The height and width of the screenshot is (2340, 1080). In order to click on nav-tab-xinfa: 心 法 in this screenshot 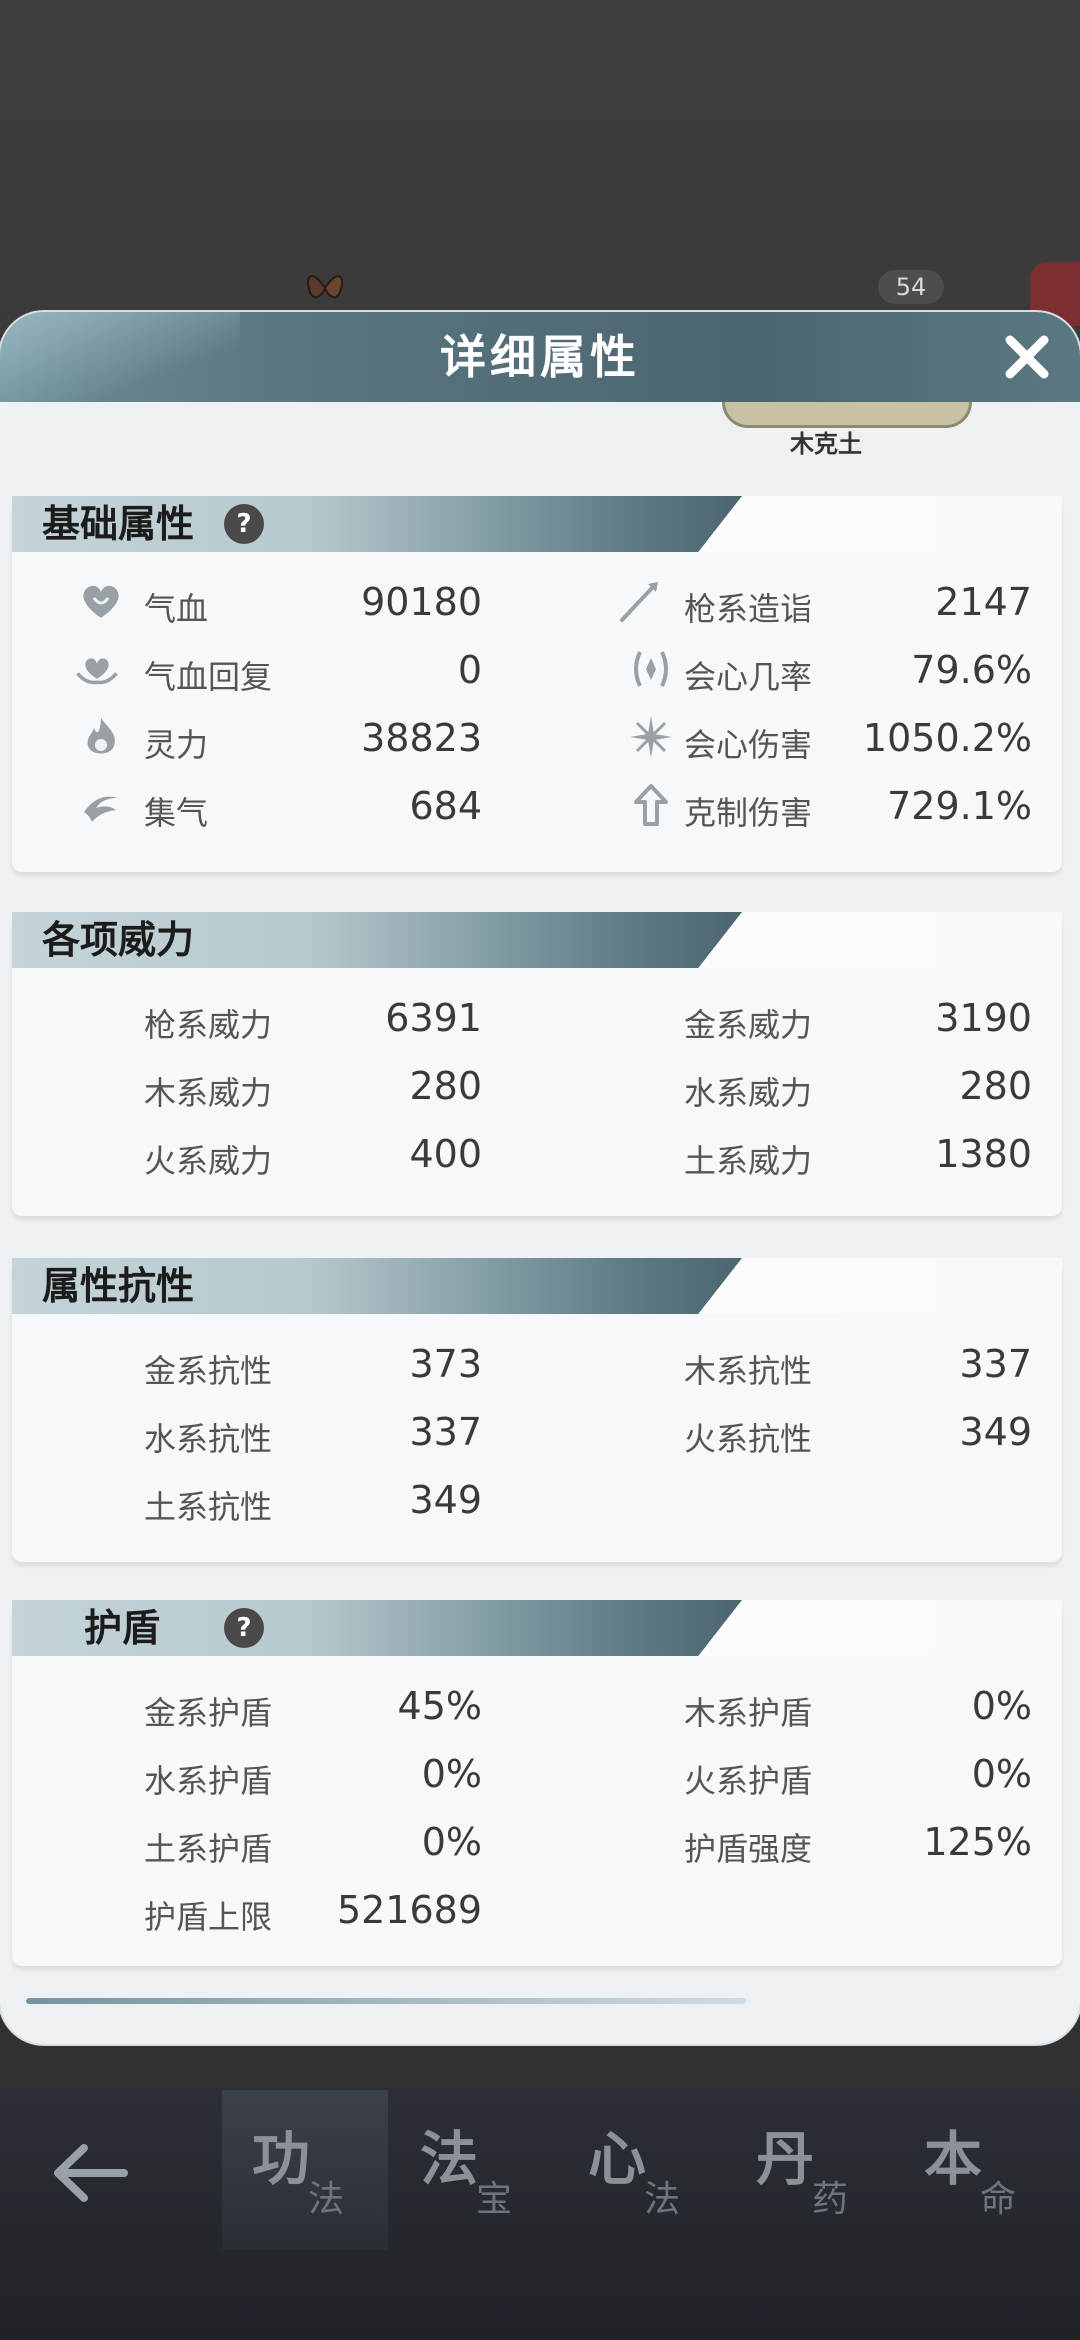, I will do `click(641, 2170)`.